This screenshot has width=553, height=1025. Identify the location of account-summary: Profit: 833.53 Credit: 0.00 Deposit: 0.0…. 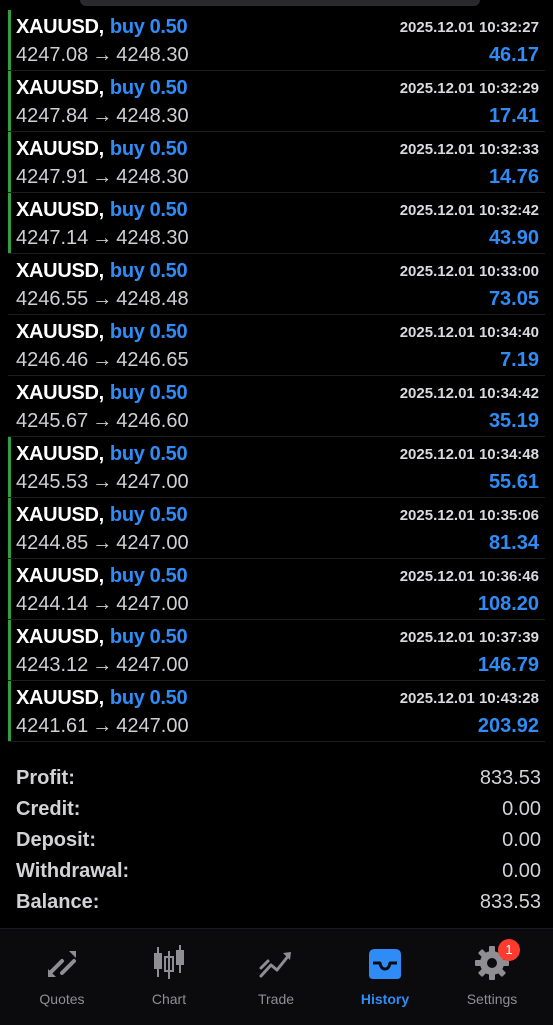
(276, 842).